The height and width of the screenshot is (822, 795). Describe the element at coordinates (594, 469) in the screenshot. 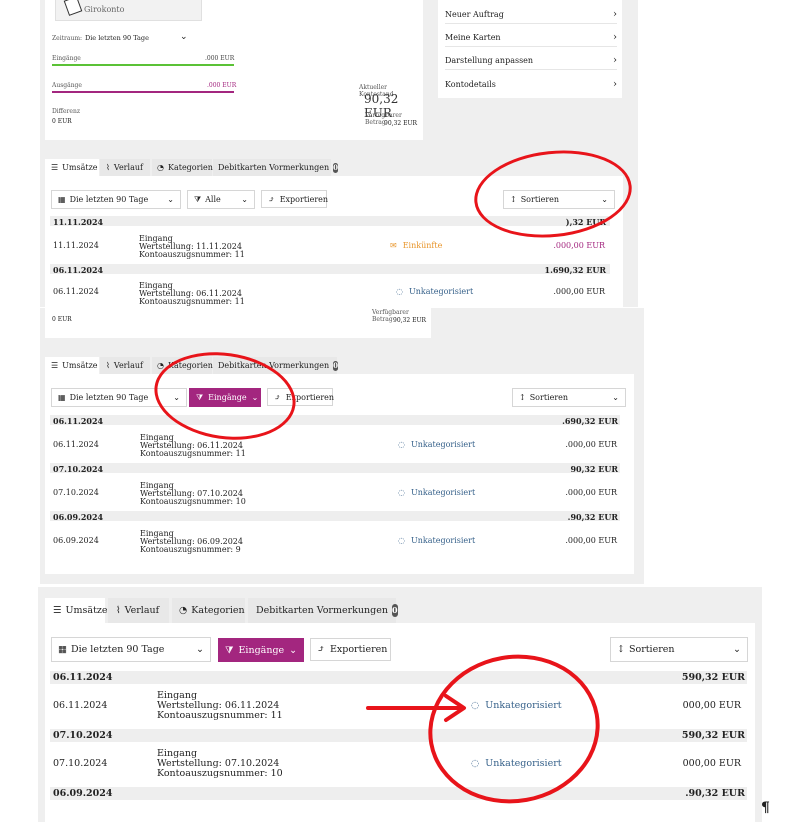

I see `group-total: 90,32 EUR` at that location.